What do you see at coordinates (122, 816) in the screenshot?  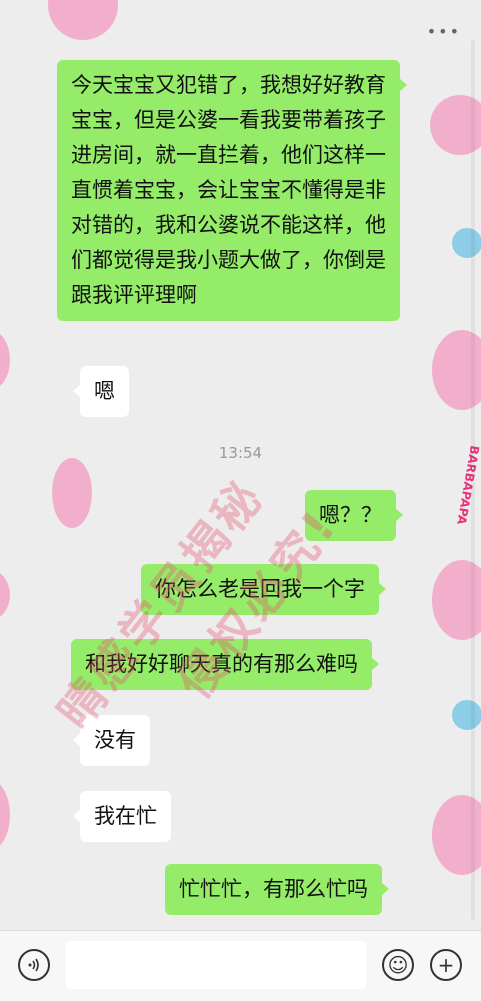 I see `message-bubble-received: 我在忙` at bounding box center [122, 816].